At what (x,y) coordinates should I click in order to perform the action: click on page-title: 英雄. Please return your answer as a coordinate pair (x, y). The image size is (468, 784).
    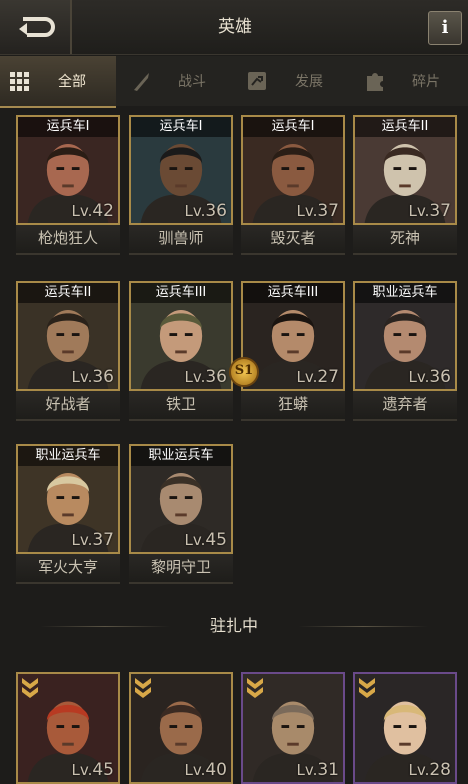
    Looking at the image, I should click on (235, 27).